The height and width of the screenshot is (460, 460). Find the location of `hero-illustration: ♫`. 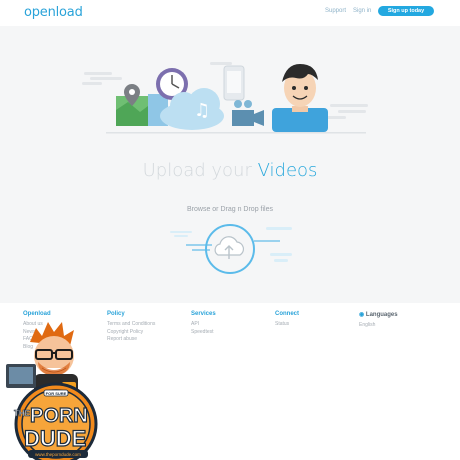

hero-illustration: ♫ is located at coordinates (225, 98).